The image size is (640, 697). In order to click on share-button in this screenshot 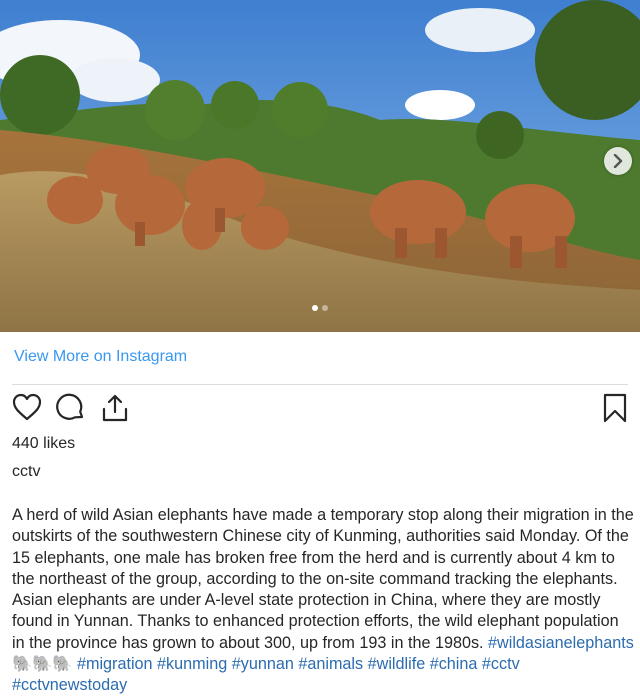, I will do `click(115, 410)`.